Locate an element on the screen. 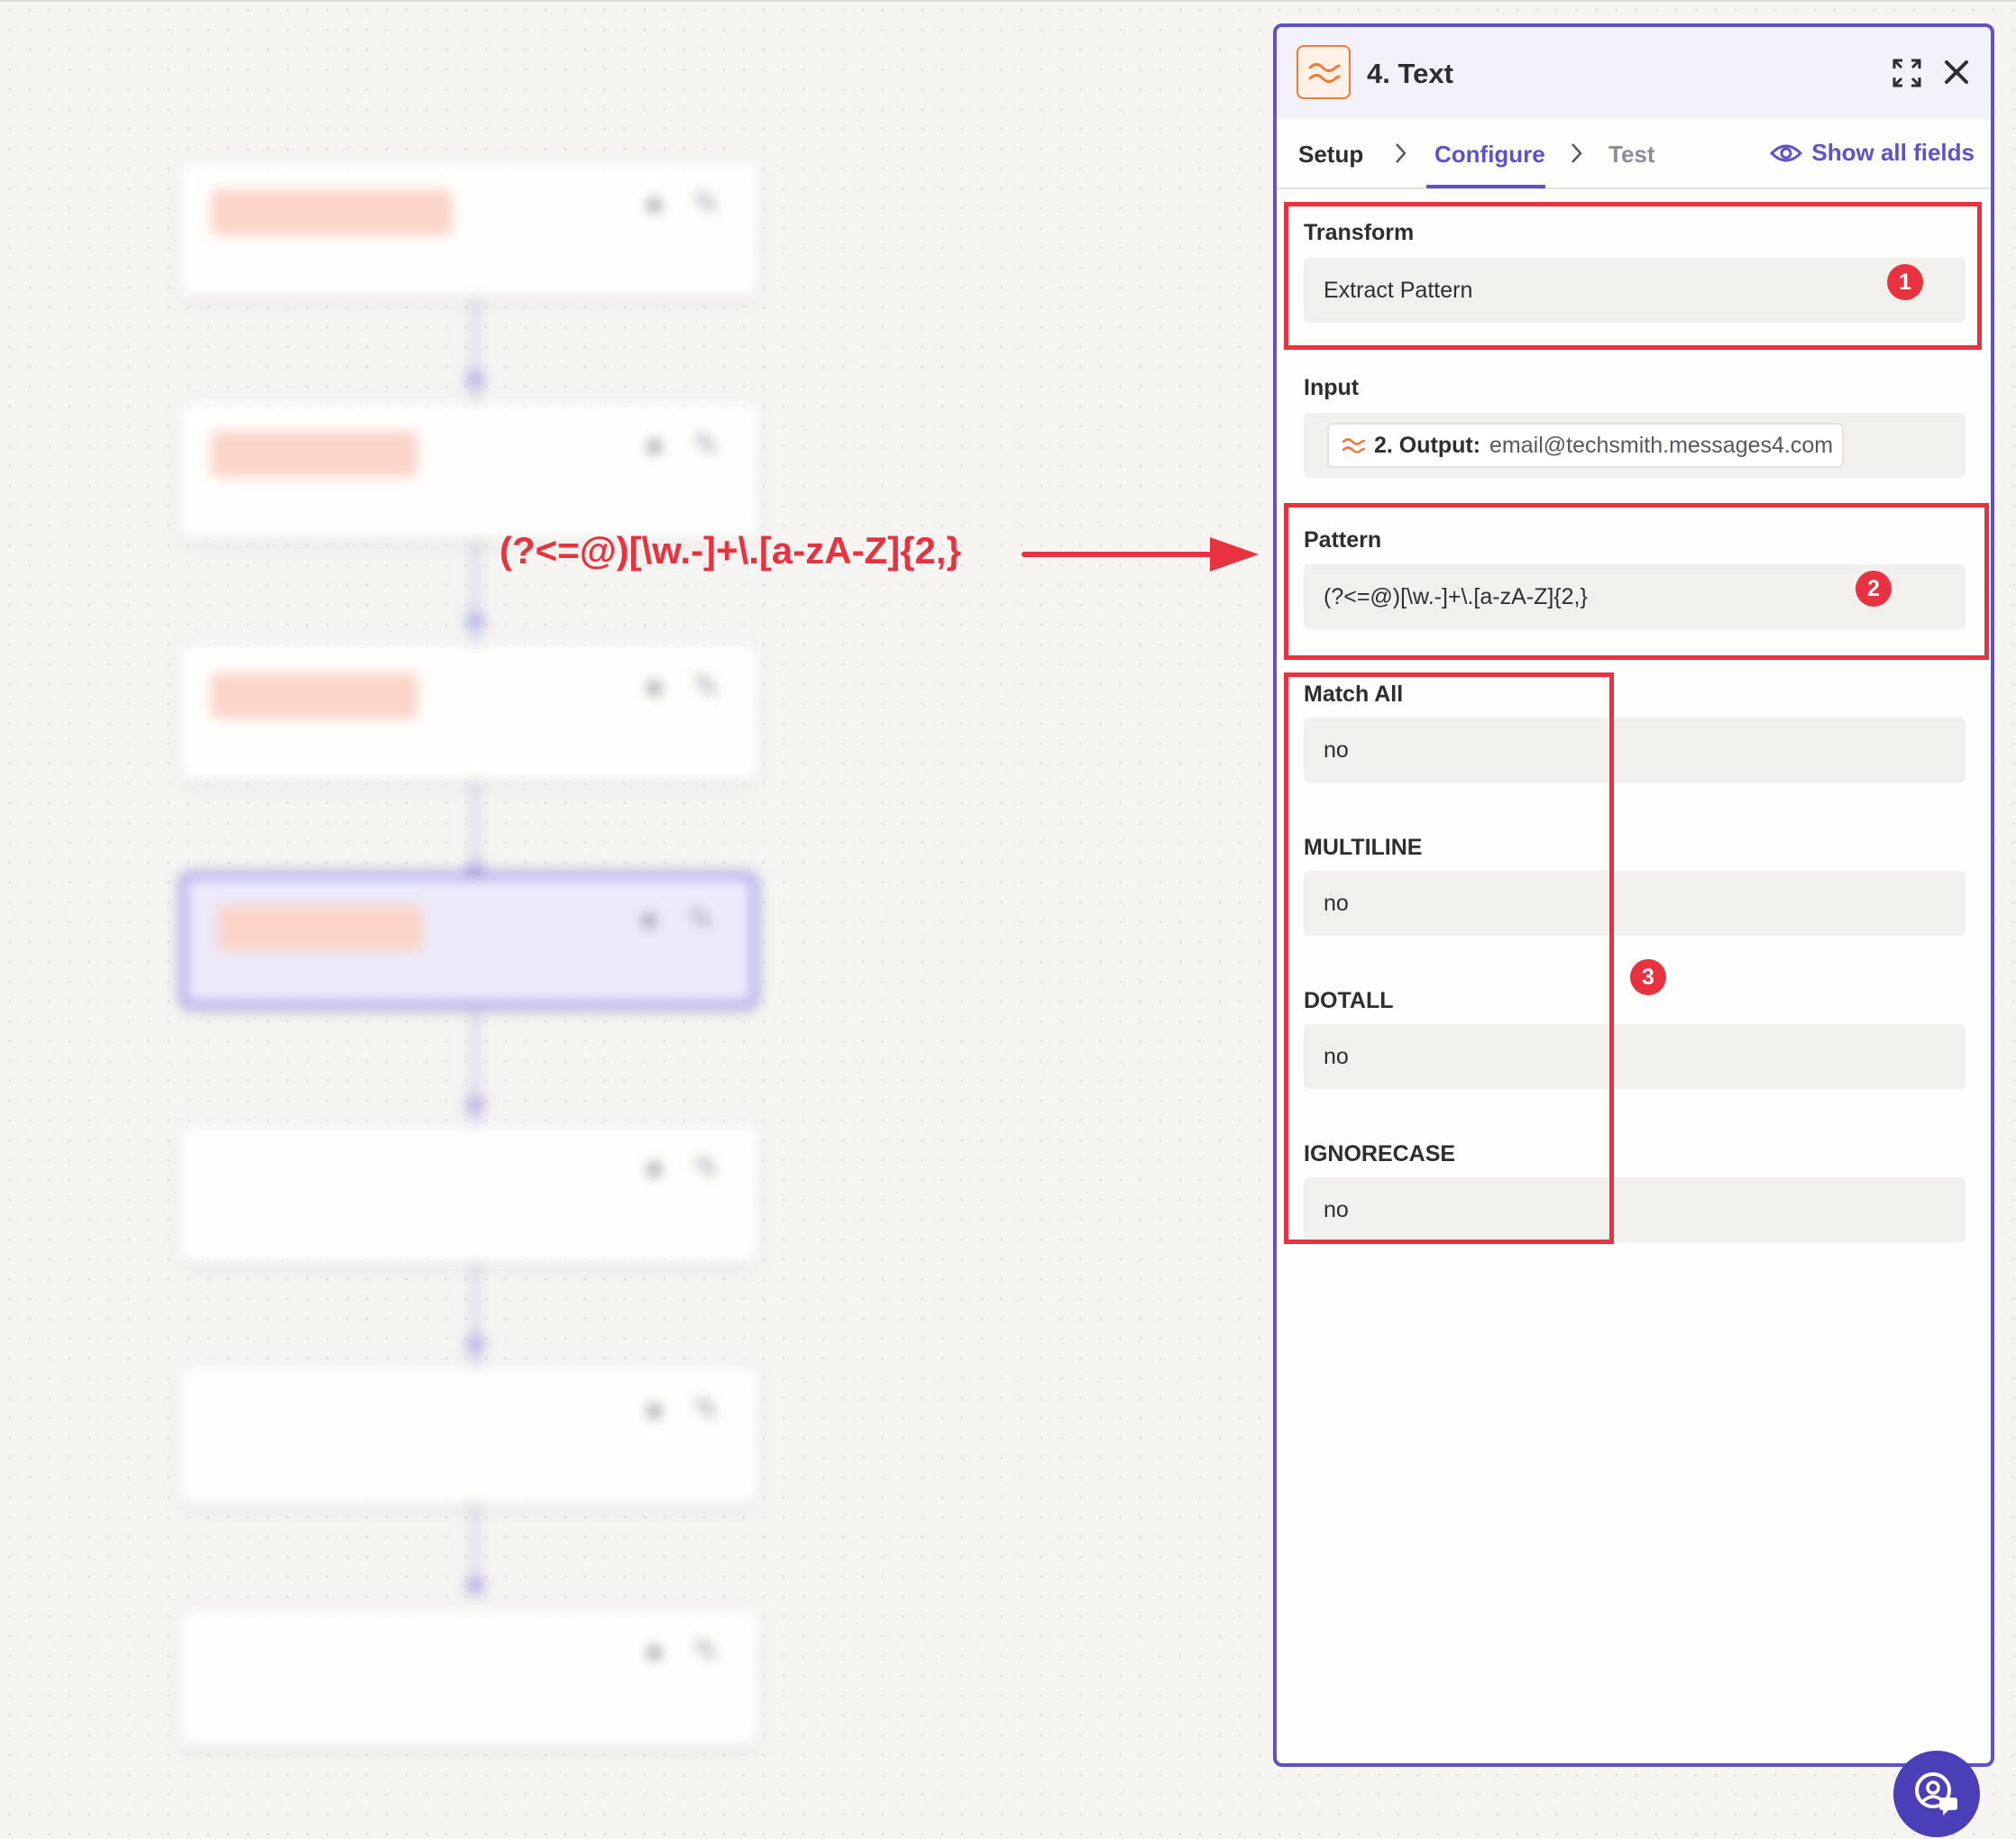  help-chat-button is located at coordinates (1937, 1794).